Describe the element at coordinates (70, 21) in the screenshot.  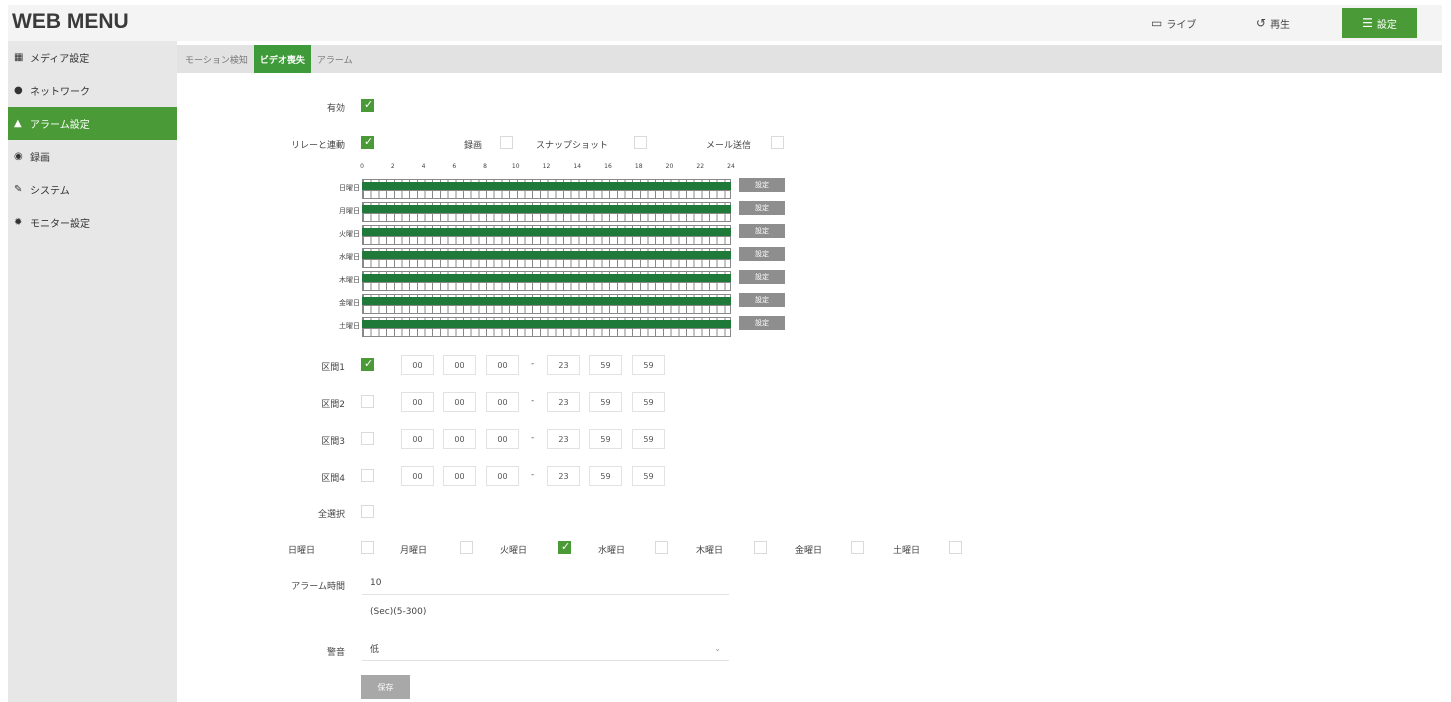
I see `app-logo: WEB MENU` at that location.